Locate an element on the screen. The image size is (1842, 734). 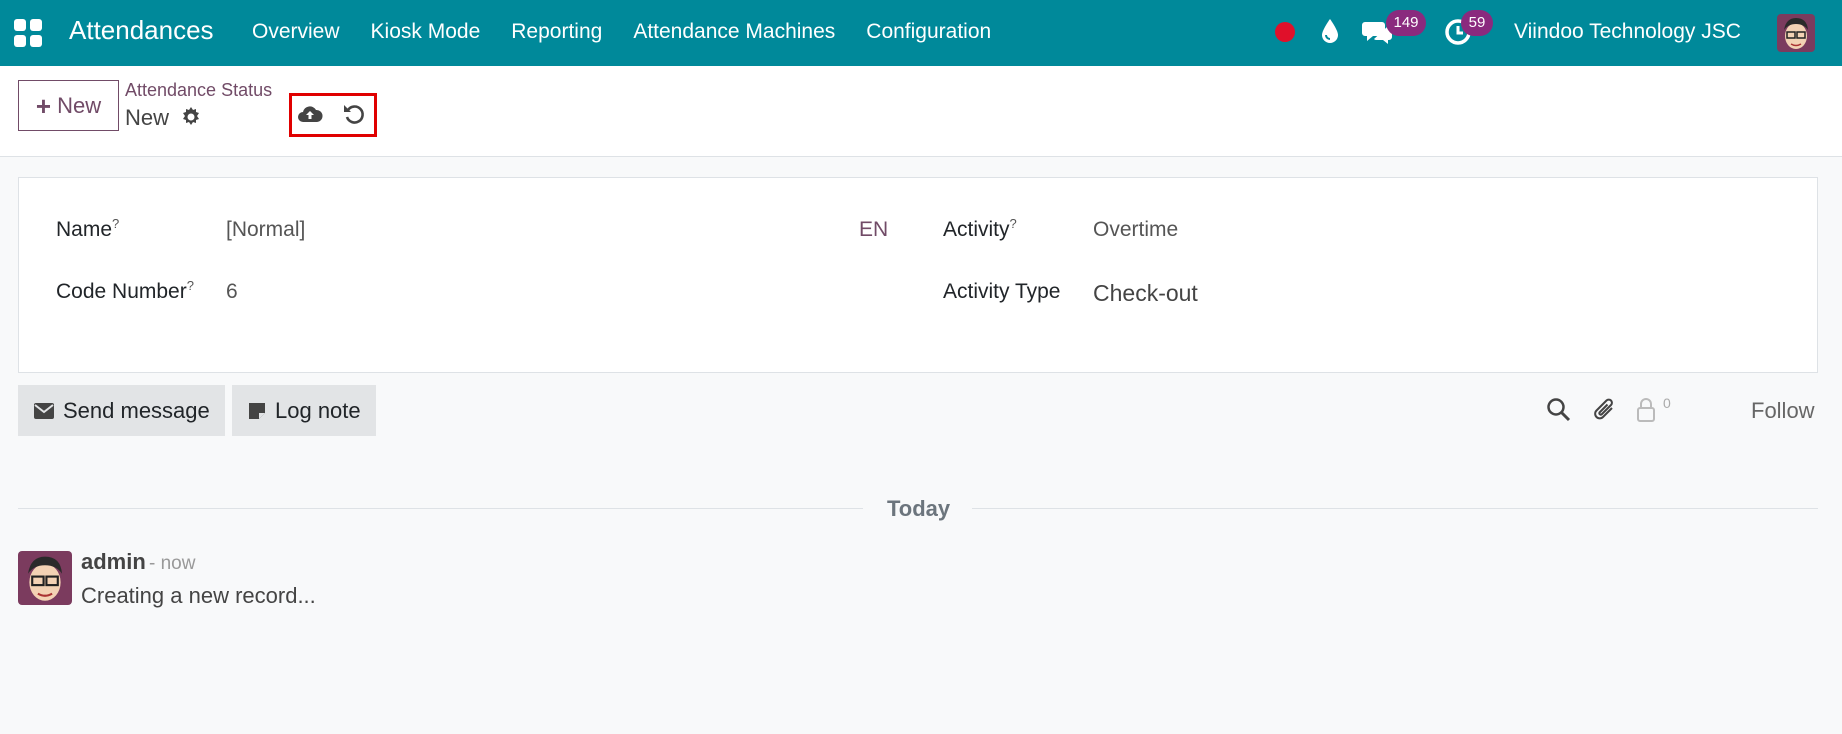
date-separator-line-right is located at coordinates (1395, 508).